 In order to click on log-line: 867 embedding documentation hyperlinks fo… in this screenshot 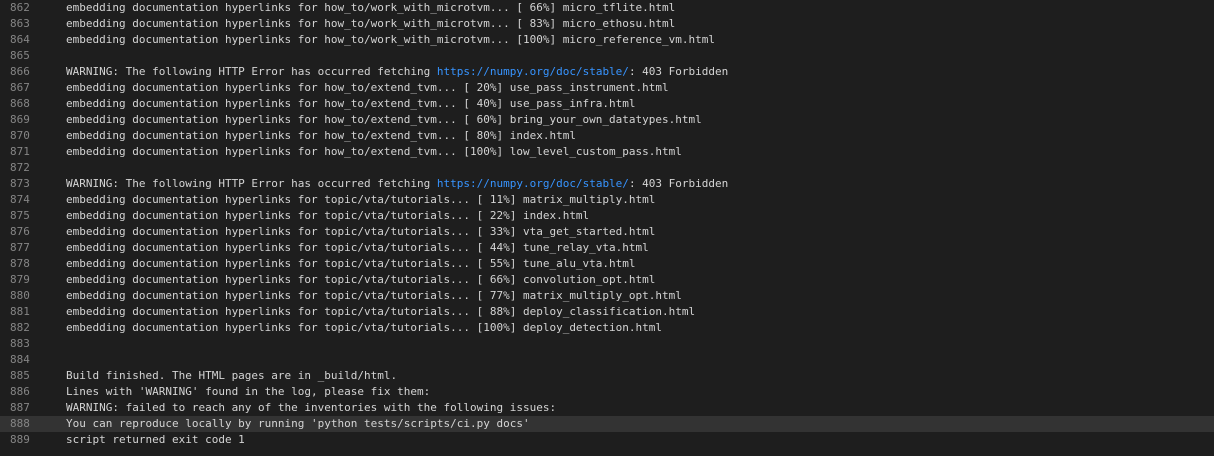, I will do `click(607, 88)`.